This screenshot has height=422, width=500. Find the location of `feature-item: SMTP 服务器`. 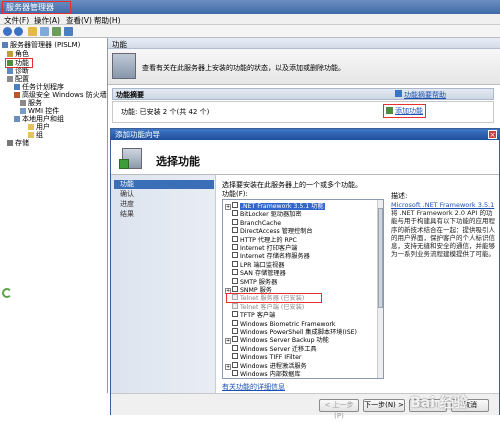

feature-item: SMTP 服务器 is located at coordinates (251, 281).